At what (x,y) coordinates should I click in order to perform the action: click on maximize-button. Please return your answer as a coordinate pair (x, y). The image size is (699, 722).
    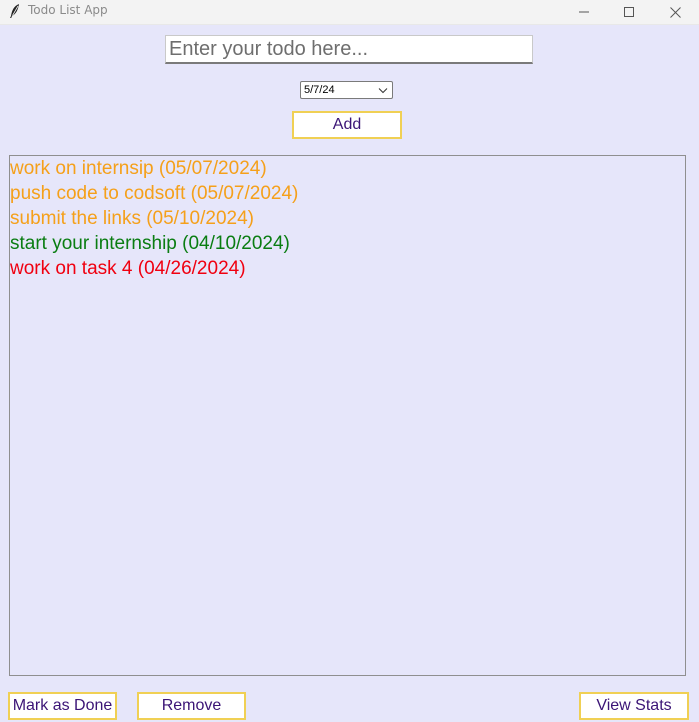
    Looking at the image, I should click on (629, 12).